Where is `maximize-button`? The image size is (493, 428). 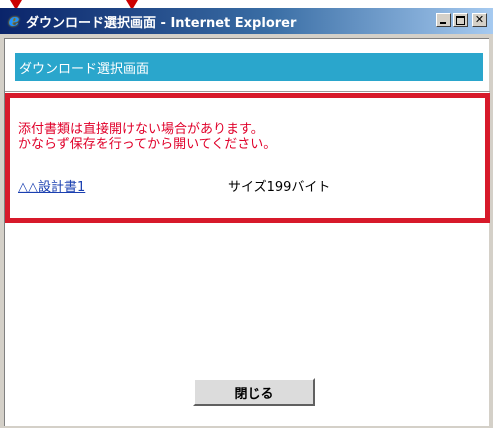
maximize-button is located at coordinates (460, 20).